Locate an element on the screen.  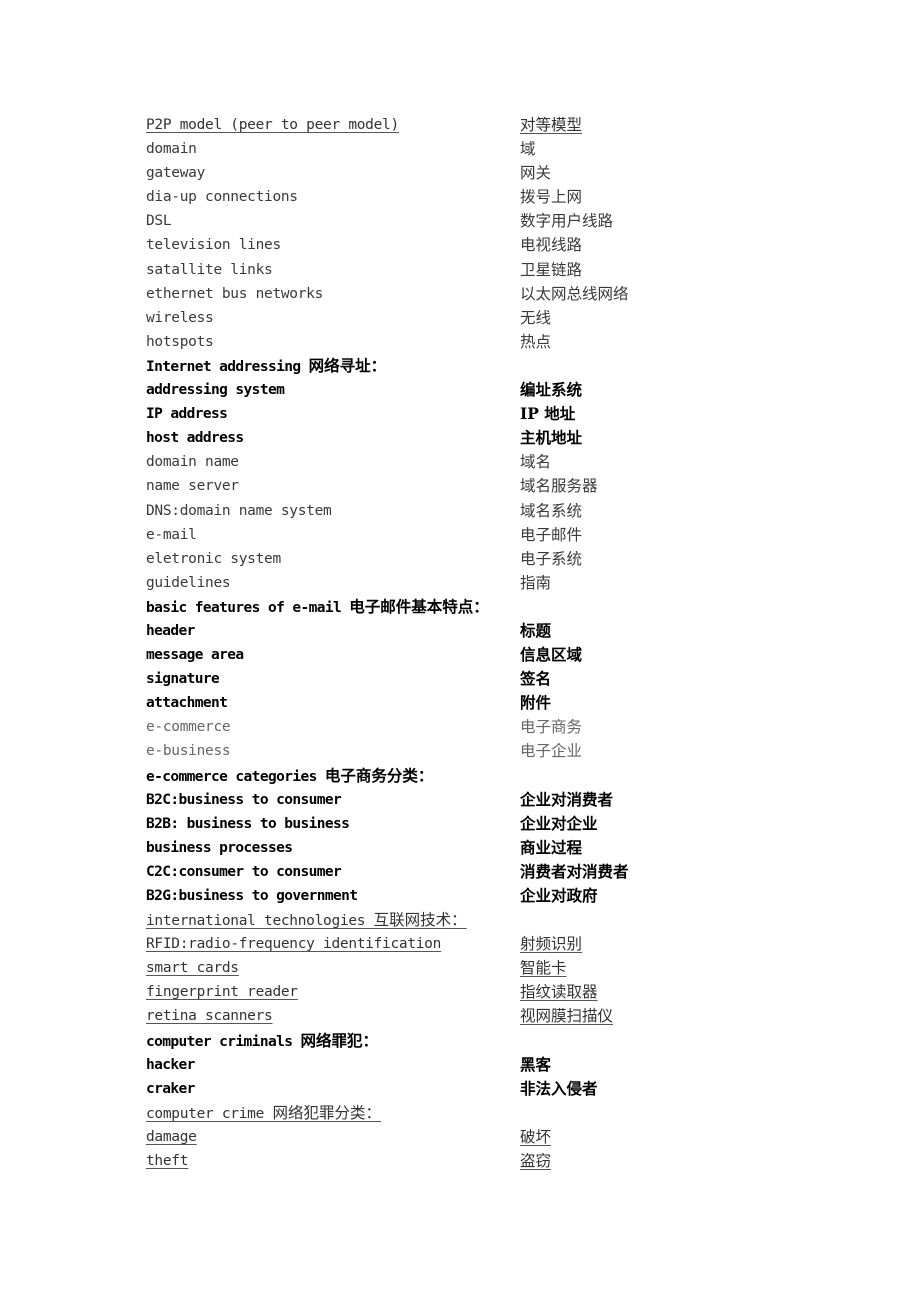
chinese-translation: 域名系统 is located at coordinates (551, 511).